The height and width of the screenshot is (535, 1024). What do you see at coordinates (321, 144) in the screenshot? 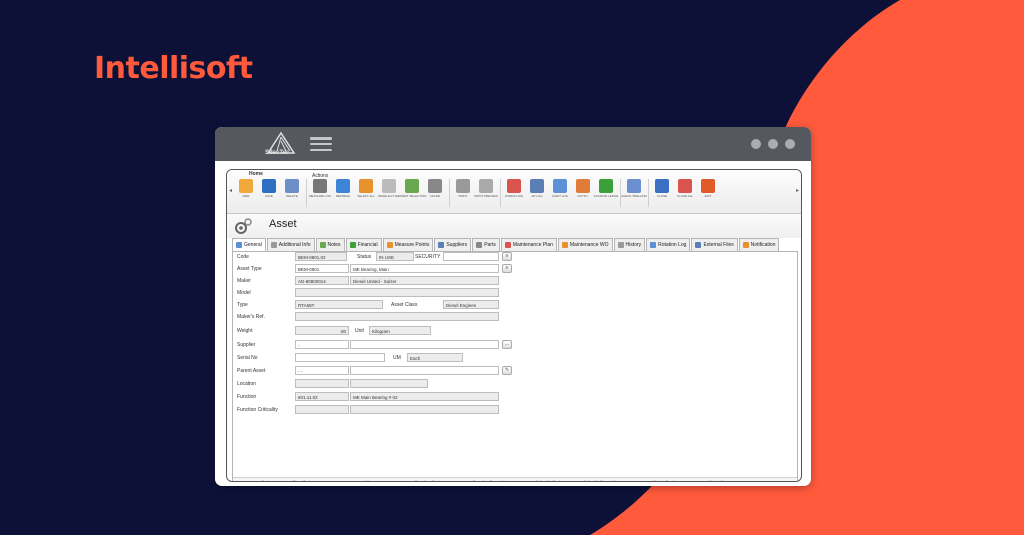
I see `hamburger-menu-icon` at bounding box center [321, 144].